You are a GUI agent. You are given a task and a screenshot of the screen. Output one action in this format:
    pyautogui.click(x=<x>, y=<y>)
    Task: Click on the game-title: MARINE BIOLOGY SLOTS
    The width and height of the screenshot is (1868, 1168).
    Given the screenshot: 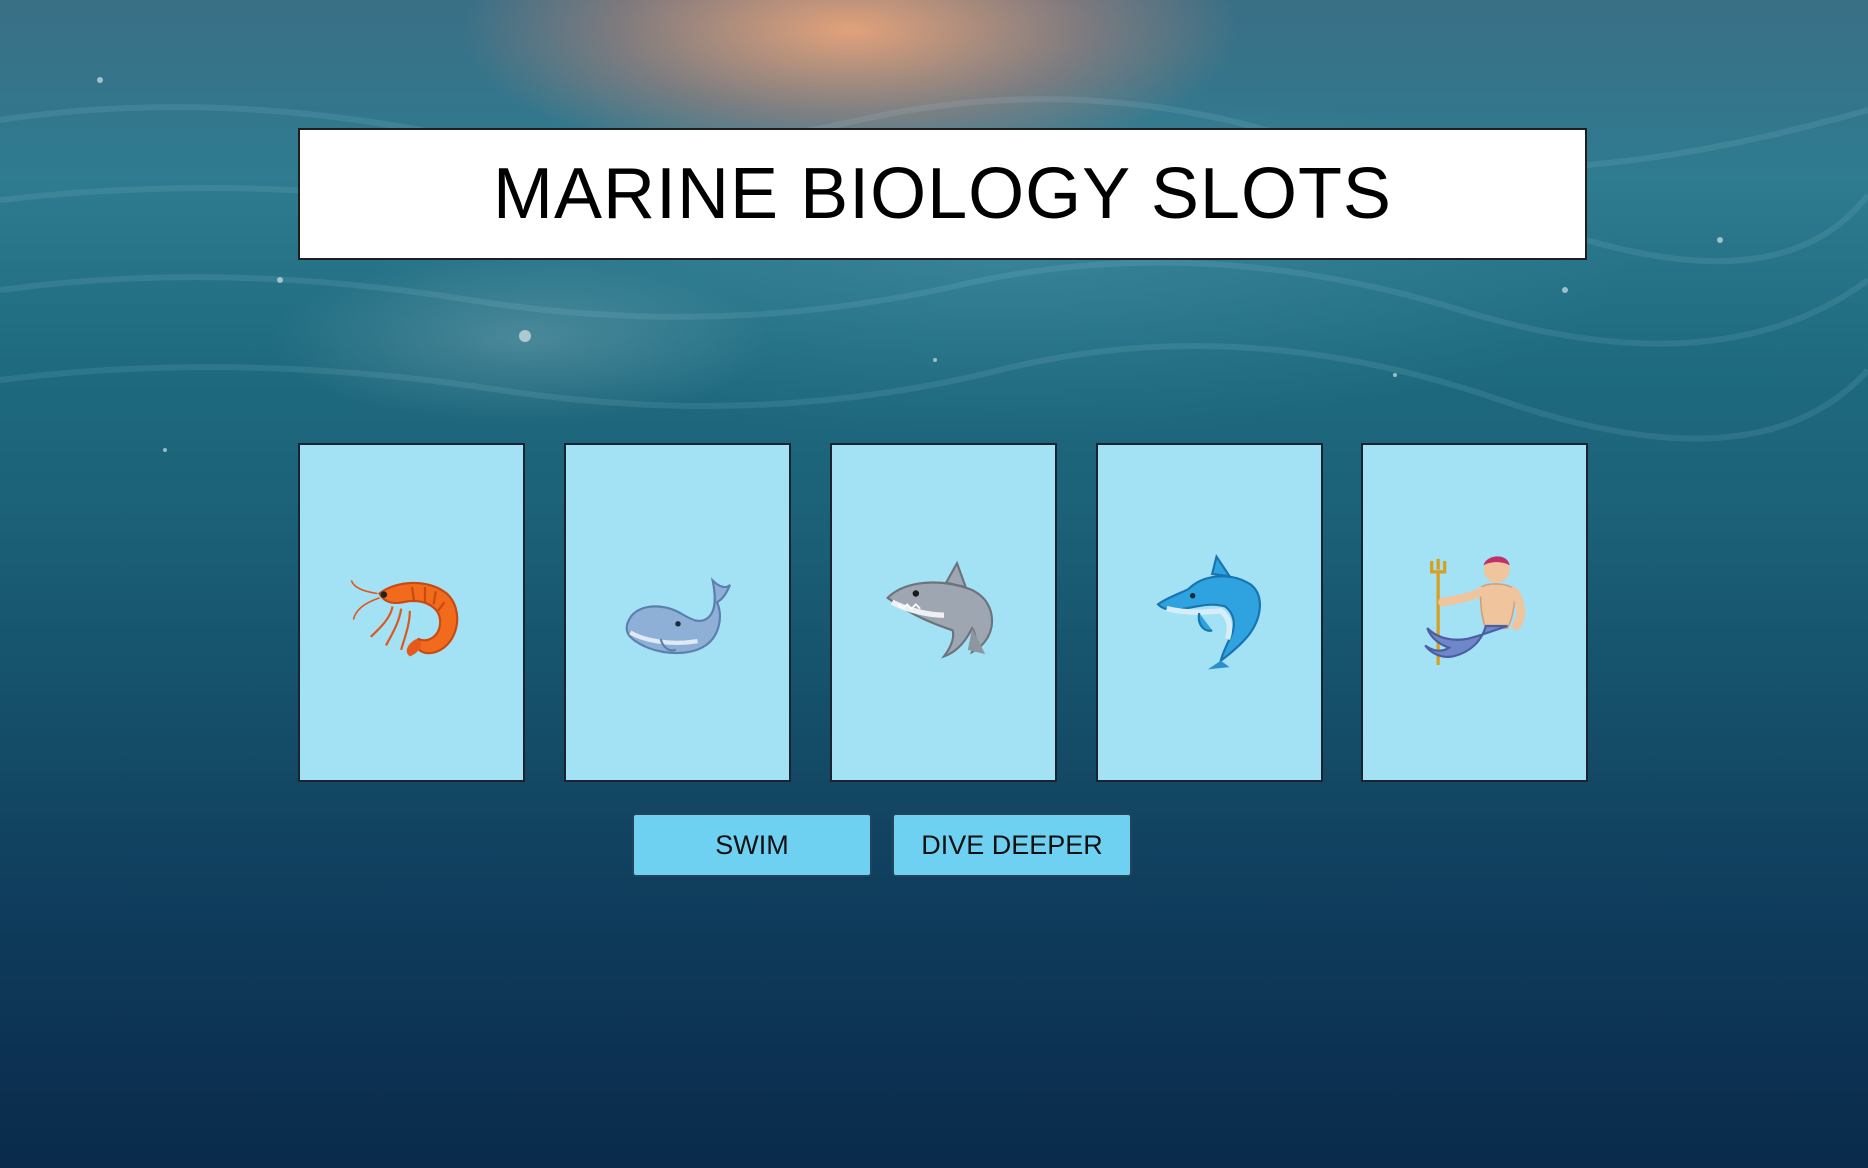 What is the action you would take?
    pyautogui.click(x=942, y=194)
    